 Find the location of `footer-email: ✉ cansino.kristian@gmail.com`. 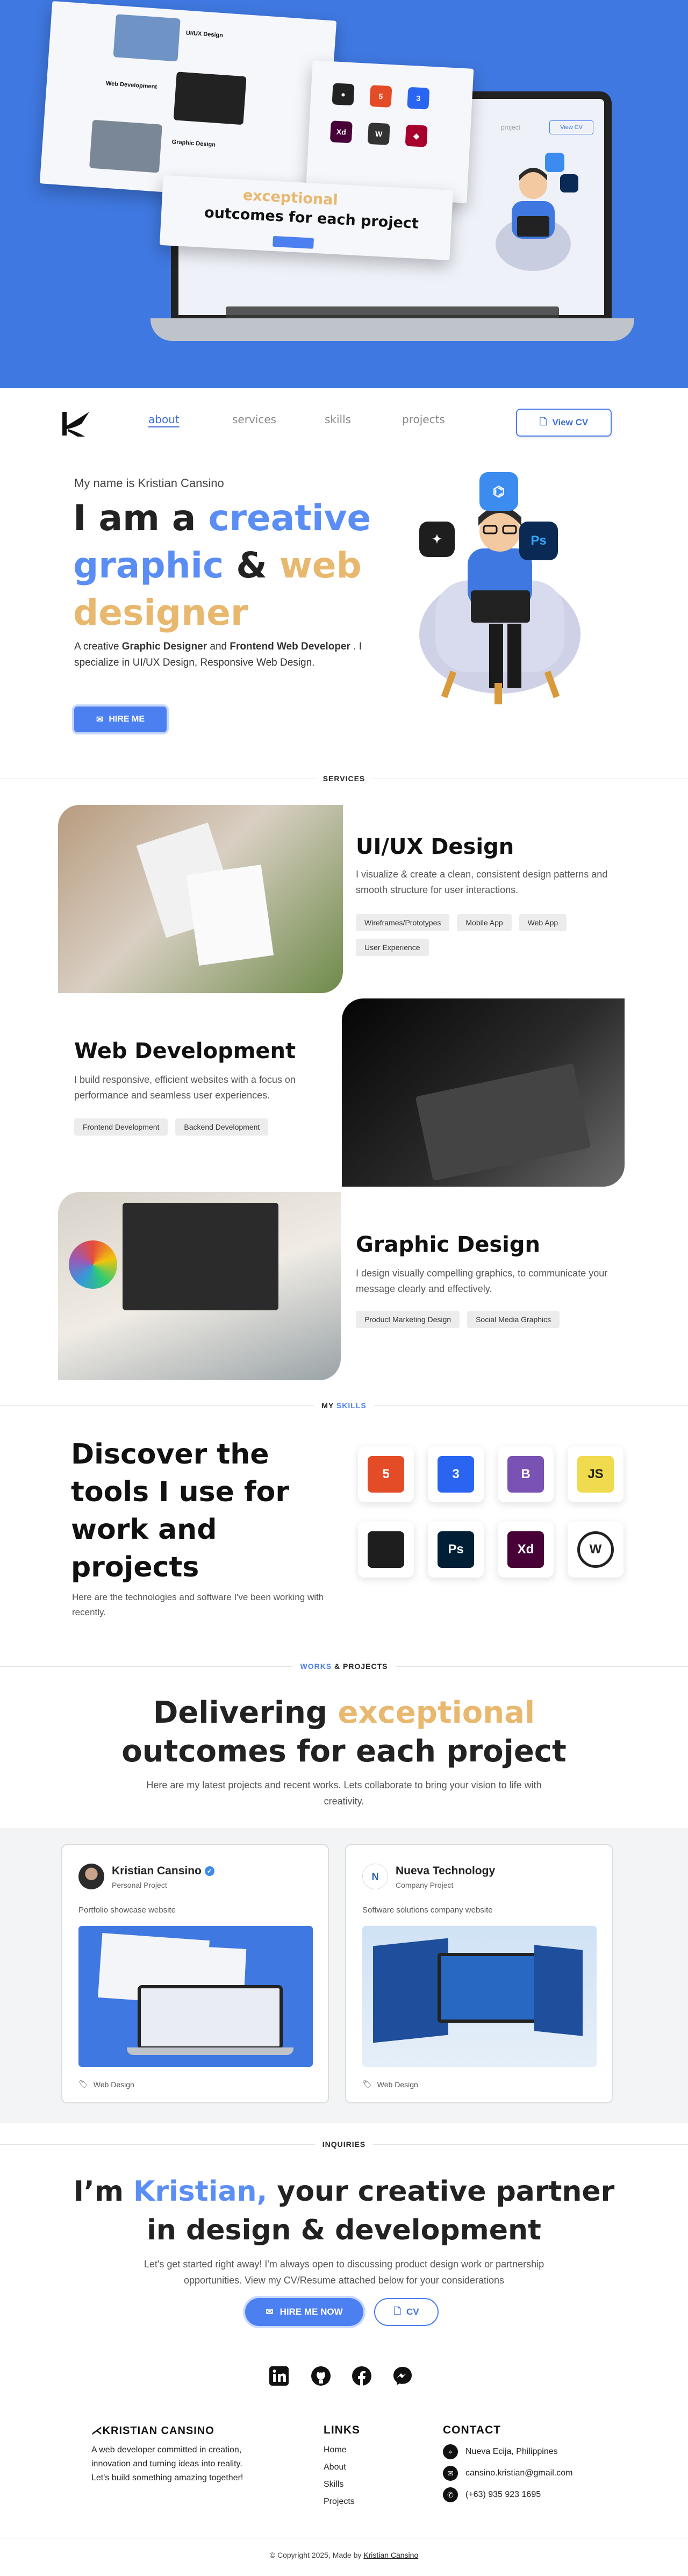

footer-email: ✉ cansino.kristian@gmail.com is located at coordinates (507, 2473).